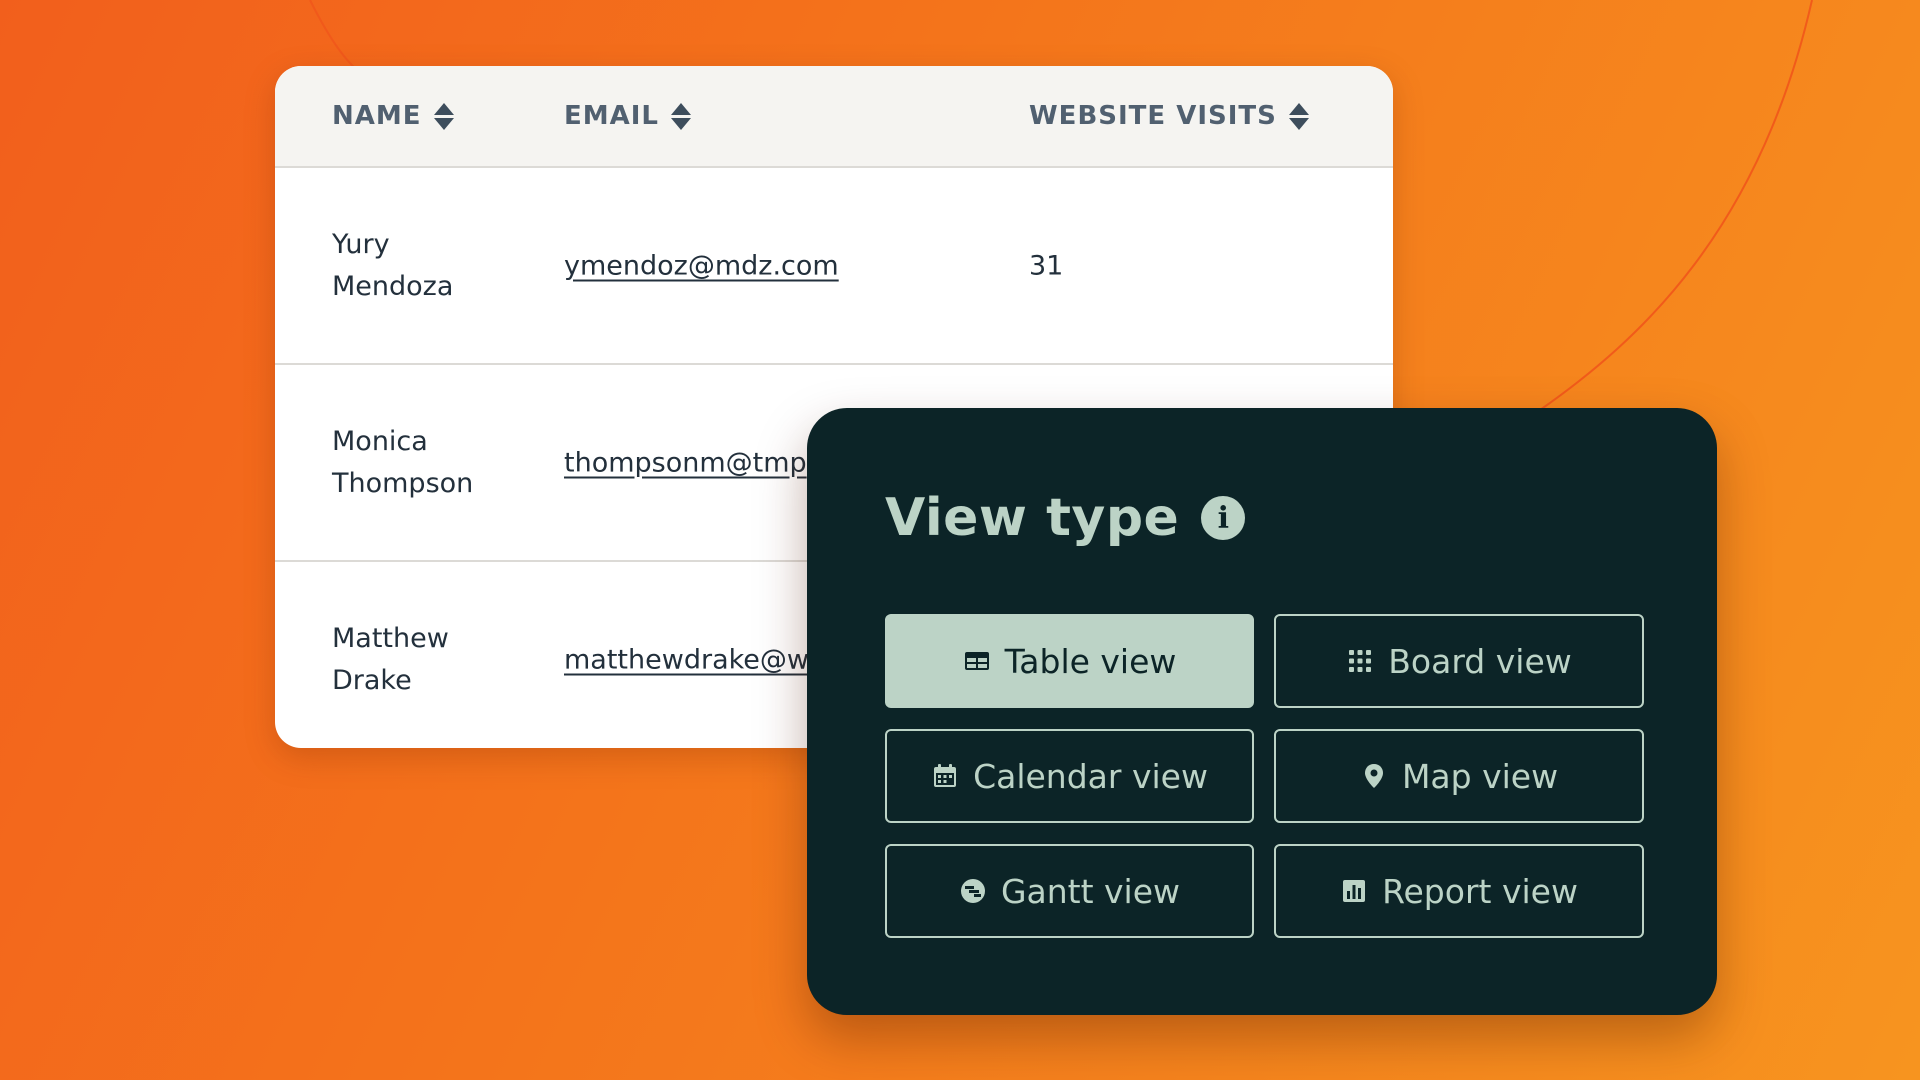  What do you see at coordinates (361, 244) in the screenshot?
I see `first-name: Yury` at bounding box center [361, 244].